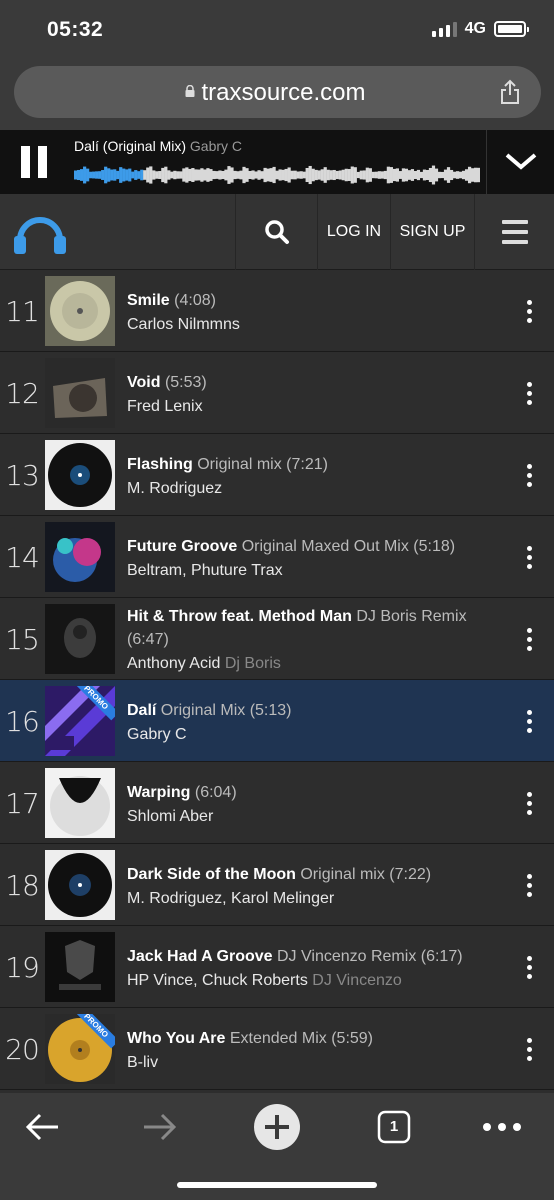 The width and height of the screenshot is (554, 1200). Describe the element at coordinates (444, 29) in the screenshot. I see `signal-icon` at that location.